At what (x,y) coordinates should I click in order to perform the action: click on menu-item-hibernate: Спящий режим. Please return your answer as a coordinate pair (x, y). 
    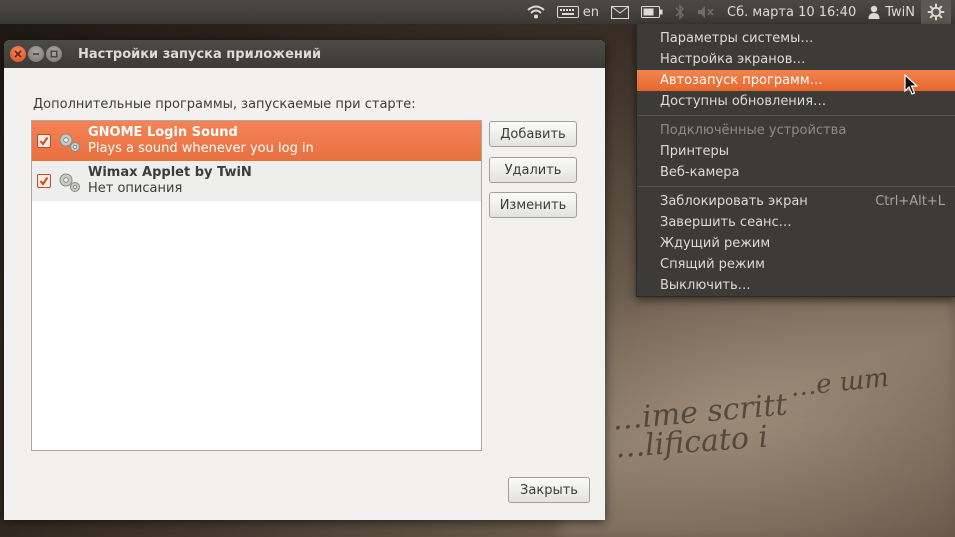
    Looking at the image, I should click on (796, 264).